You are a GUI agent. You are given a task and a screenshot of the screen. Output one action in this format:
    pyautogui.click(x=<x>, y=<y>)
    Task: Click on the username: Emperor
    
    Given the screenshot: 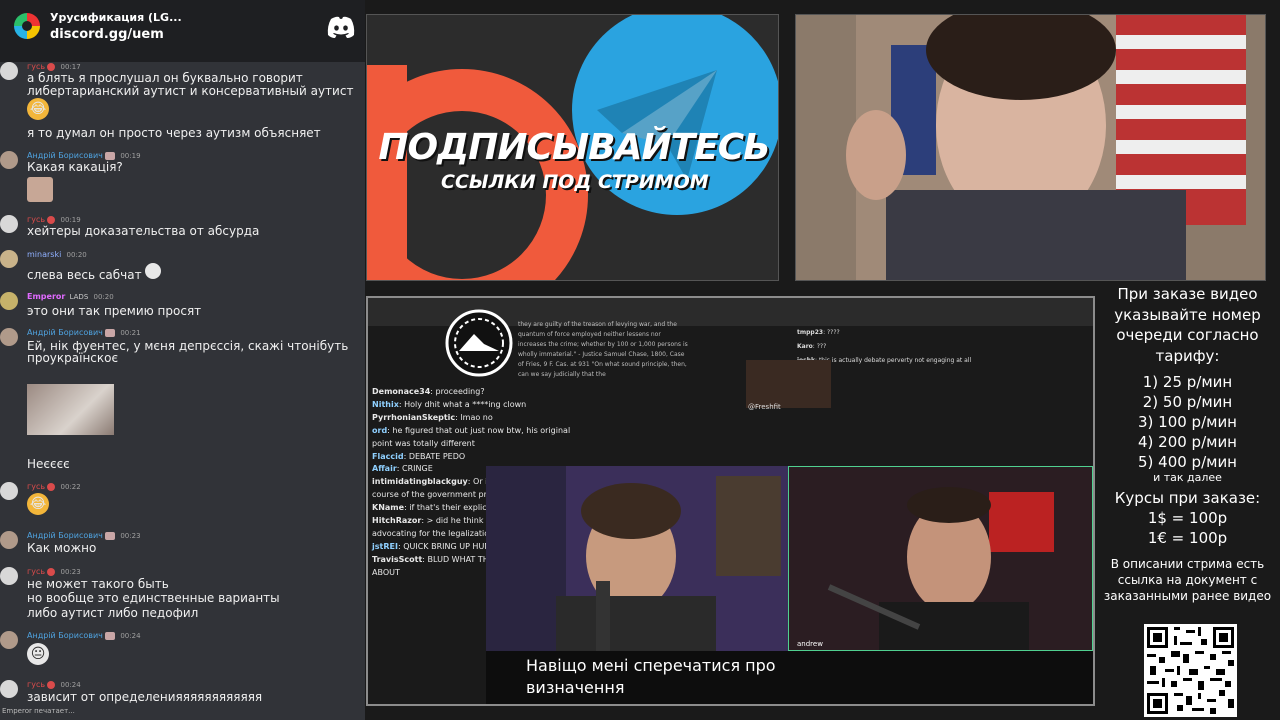 What is the action you would take?
    pyautogui.click(x=46, y=296)
    